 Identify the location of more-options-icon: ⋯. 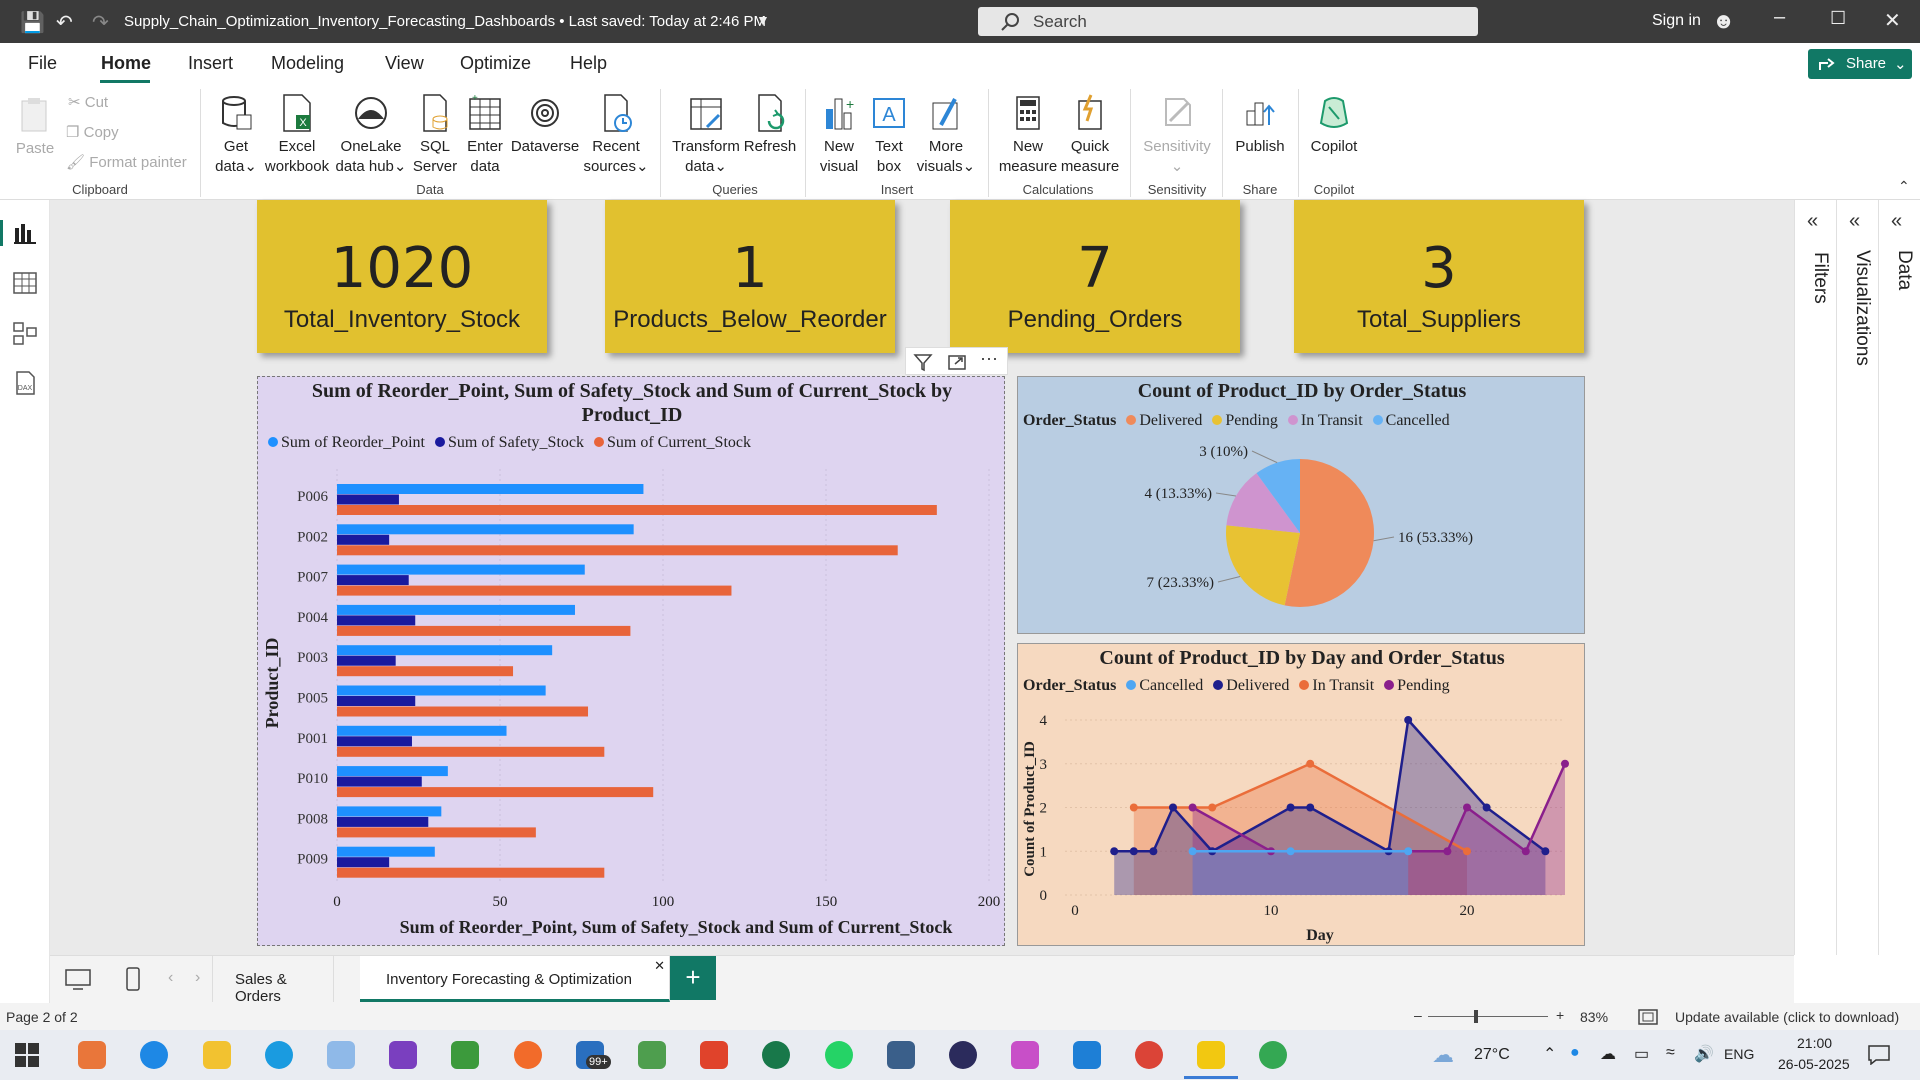
(989, 359).